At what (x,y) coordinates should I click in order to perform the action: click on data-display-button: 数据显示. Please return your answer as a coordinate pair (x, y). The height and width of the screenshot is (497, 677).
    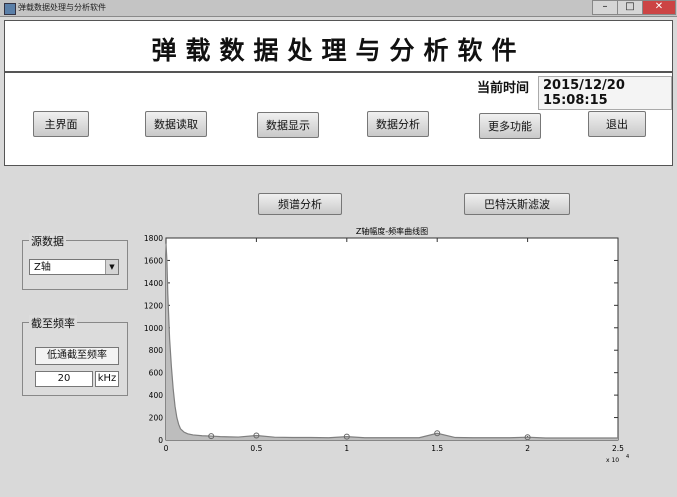
    Looking at the image, I should click on (288, 125).